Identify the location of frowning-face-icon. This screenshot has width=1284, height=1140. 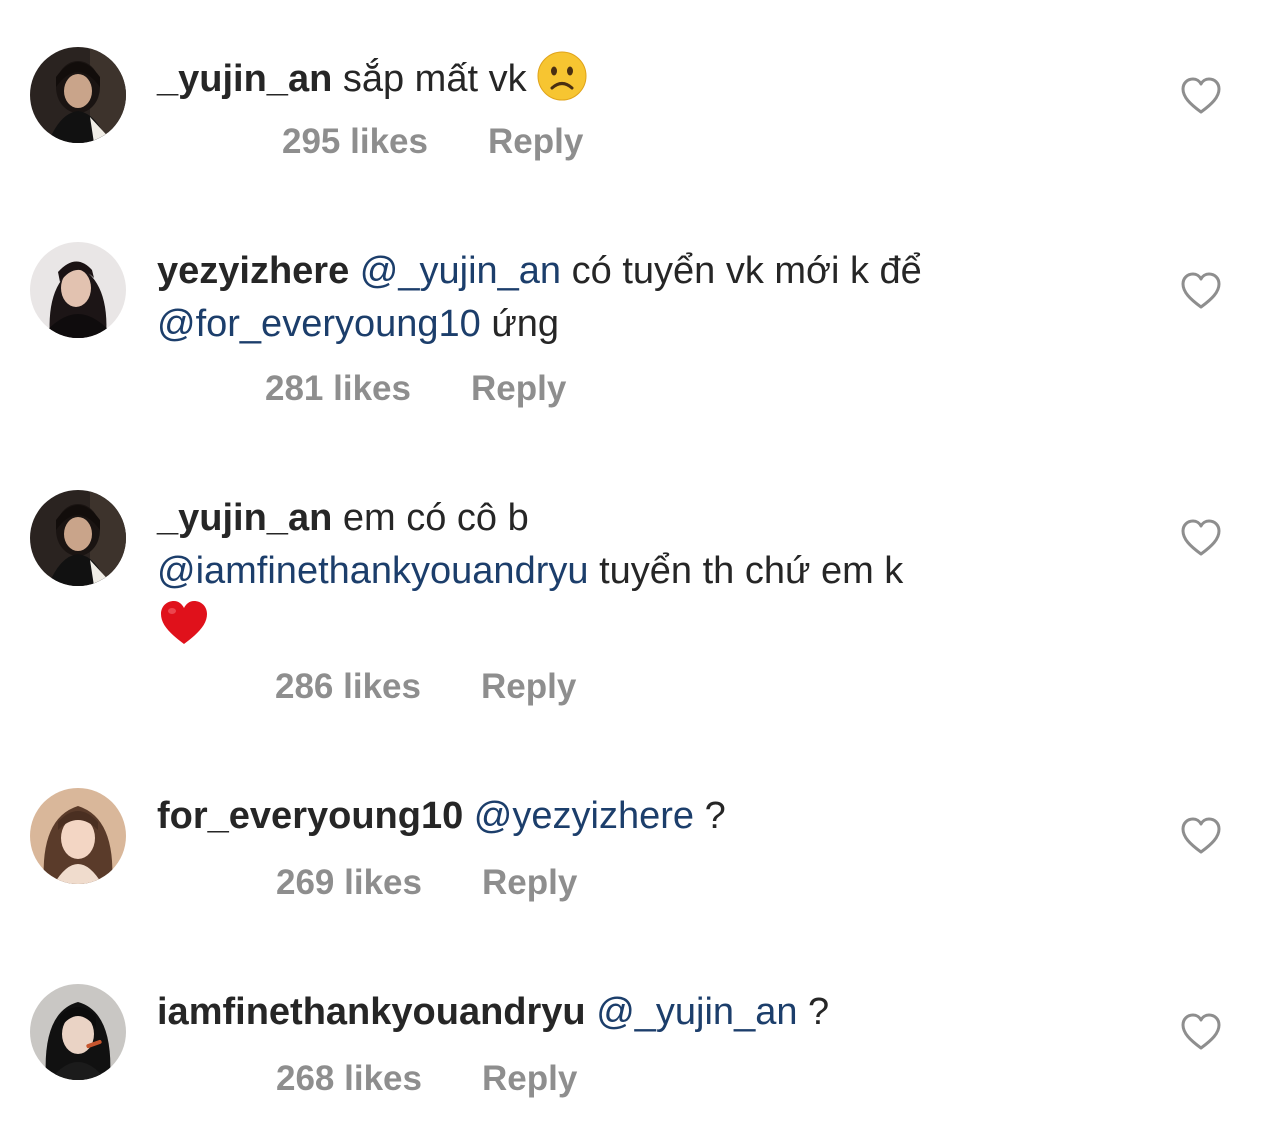
(562, 76).